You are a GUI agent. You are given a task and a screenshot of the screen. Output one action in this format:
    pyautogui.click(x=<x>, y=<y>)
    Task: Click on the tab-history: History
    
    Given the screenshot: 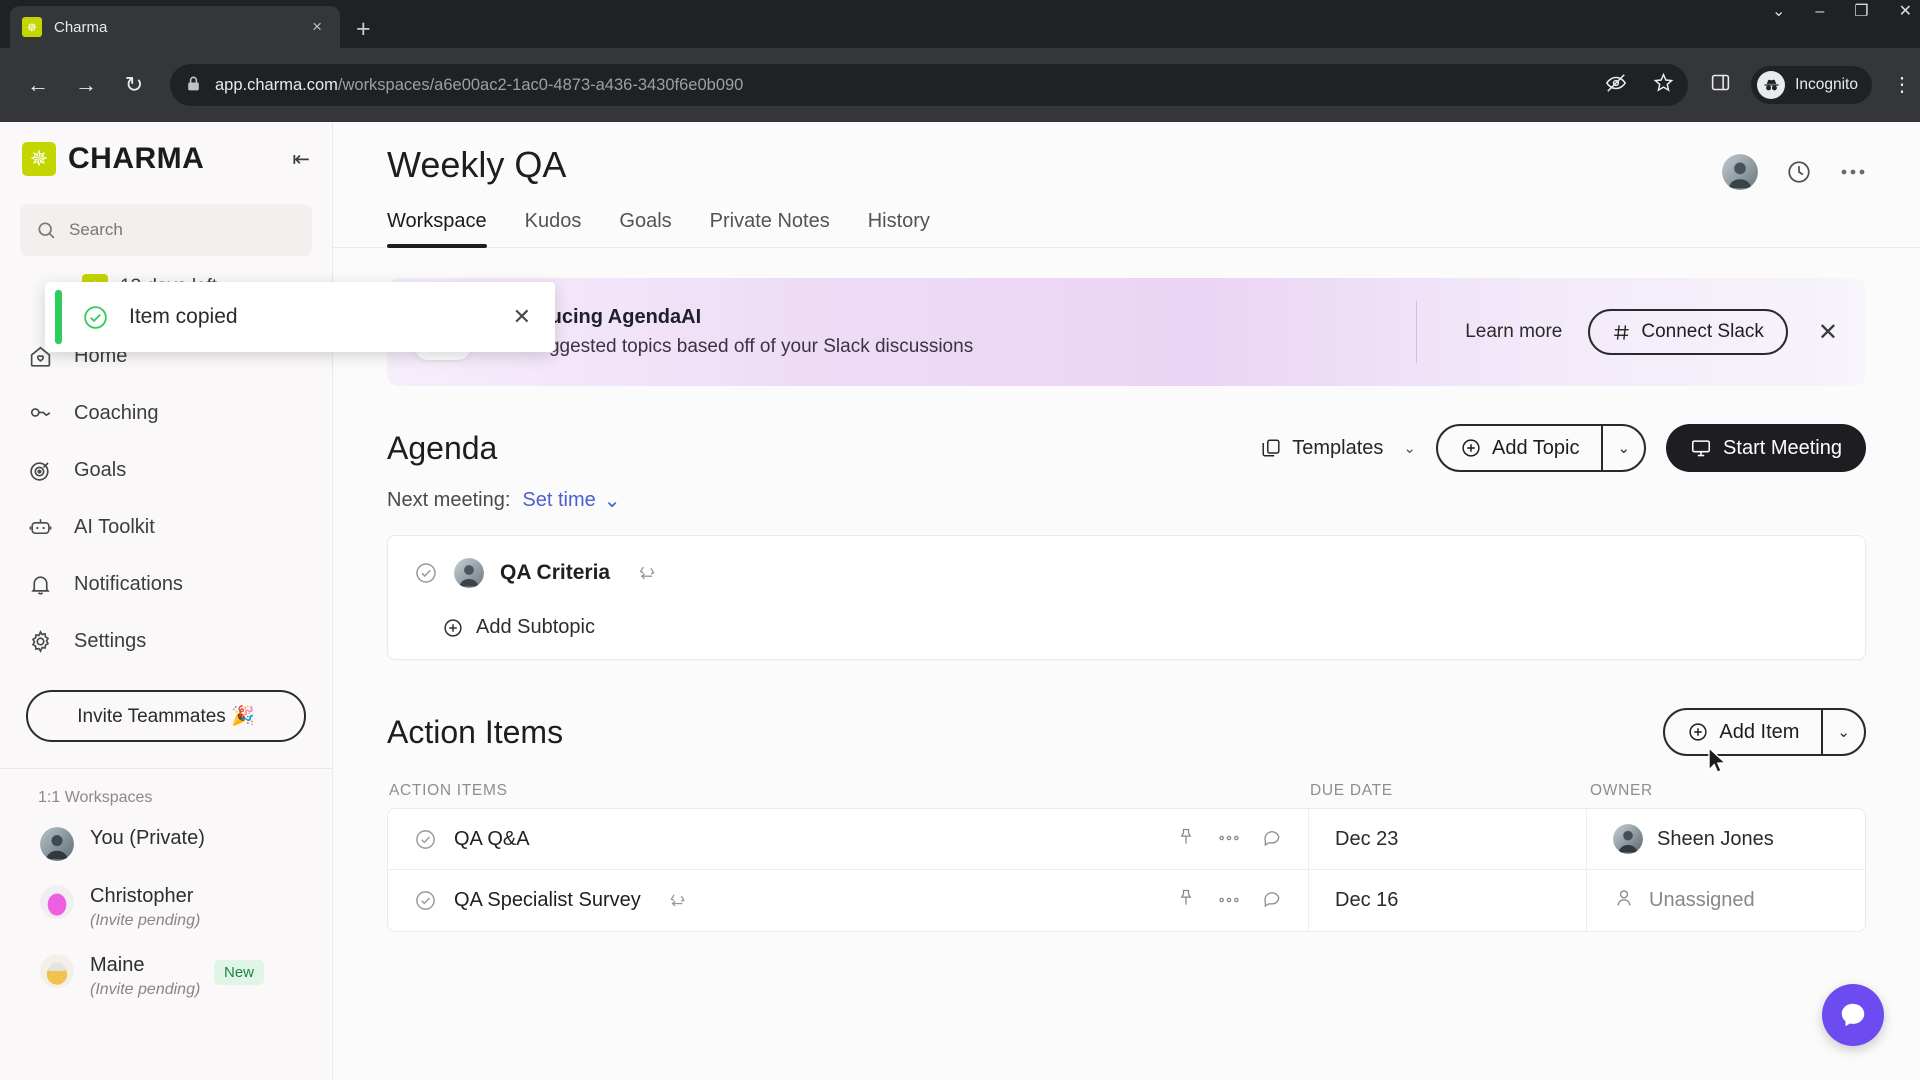 What is the action you would take?
    pyautogui.click(x=899, y=228)
    